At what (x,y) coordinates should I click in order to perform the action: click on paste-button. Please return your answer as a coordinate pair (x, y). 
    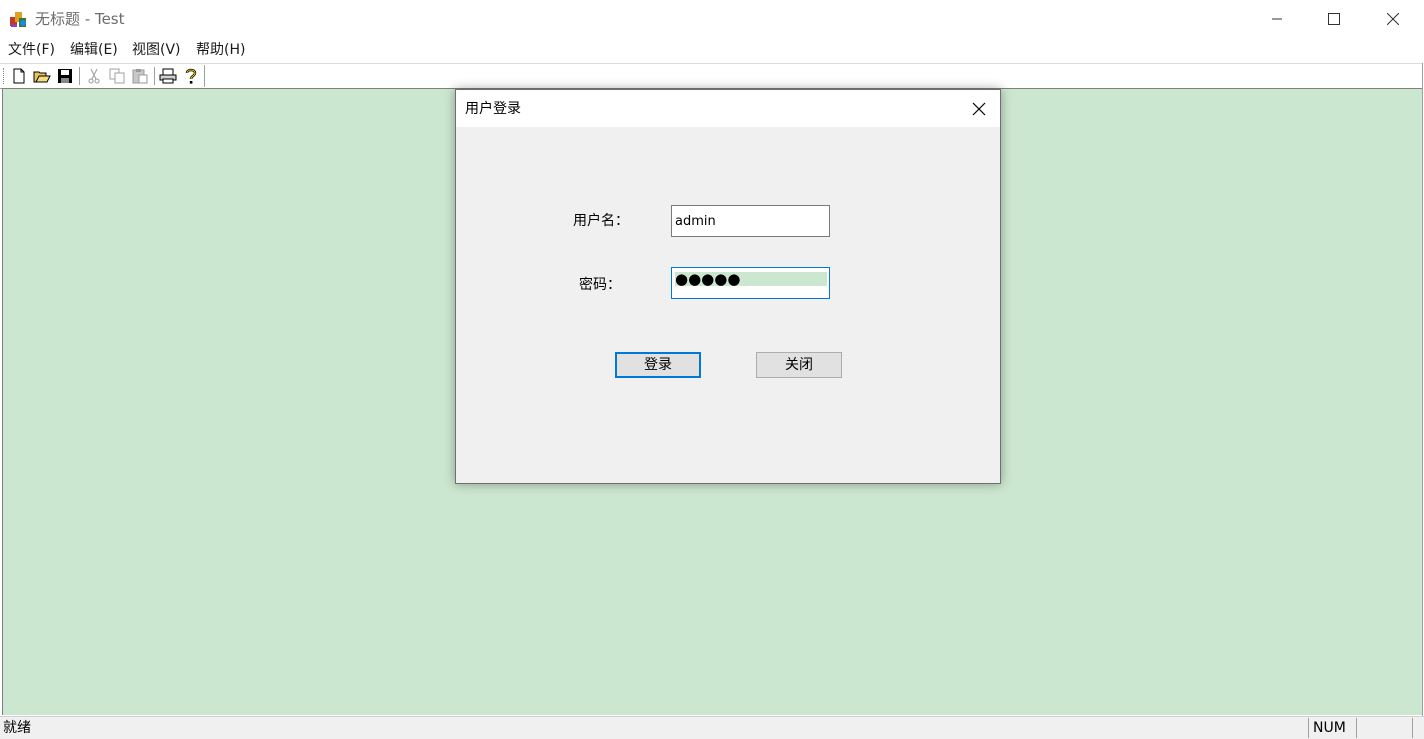
    Looking at the image, I should click on (140, 76).